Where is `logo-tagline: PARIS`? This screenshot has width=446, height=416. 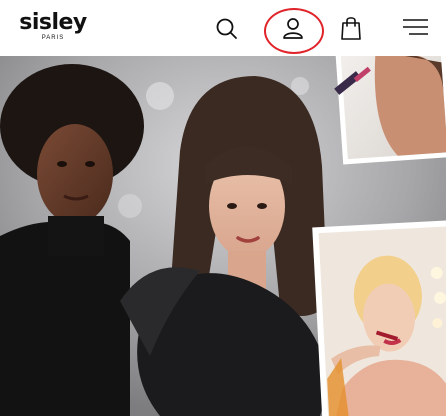
logo-tagline: PARIS is located at coordinates (53, 38).